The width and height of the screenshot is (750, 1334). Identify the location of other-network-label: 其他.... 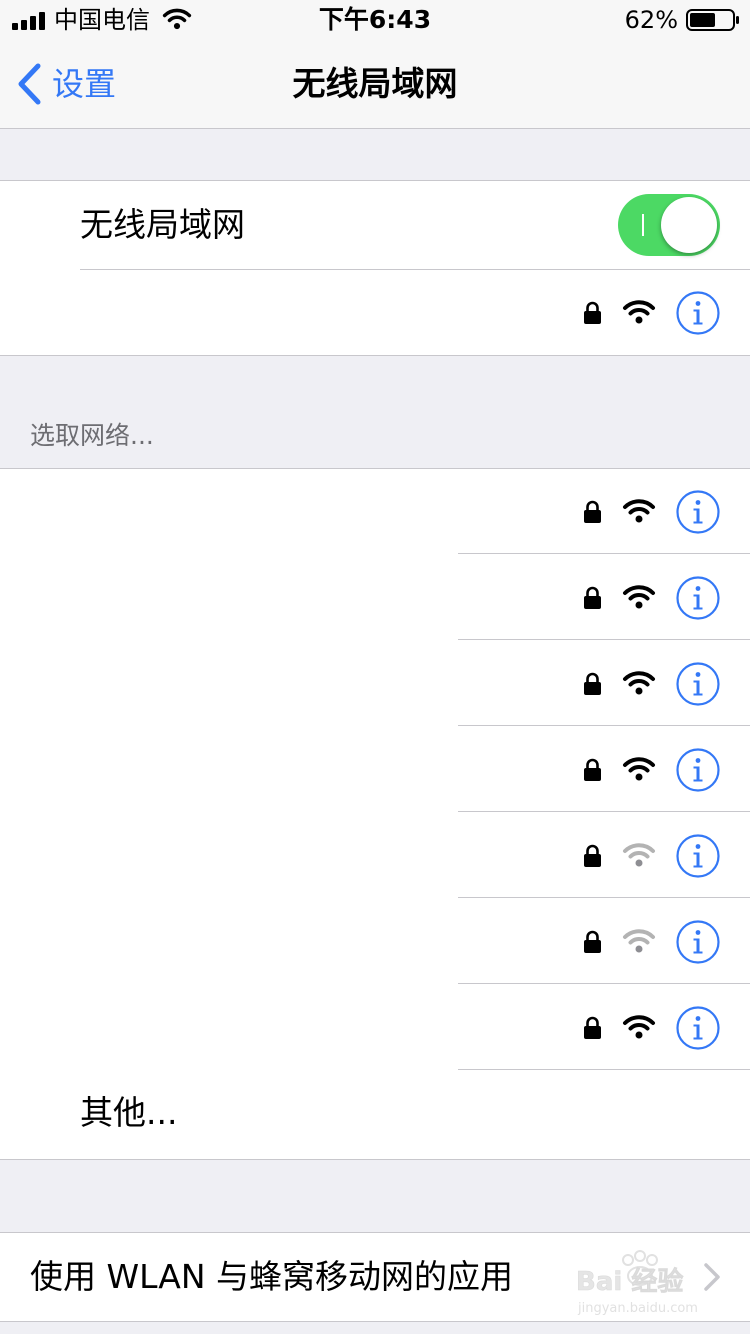
(128, 1113).